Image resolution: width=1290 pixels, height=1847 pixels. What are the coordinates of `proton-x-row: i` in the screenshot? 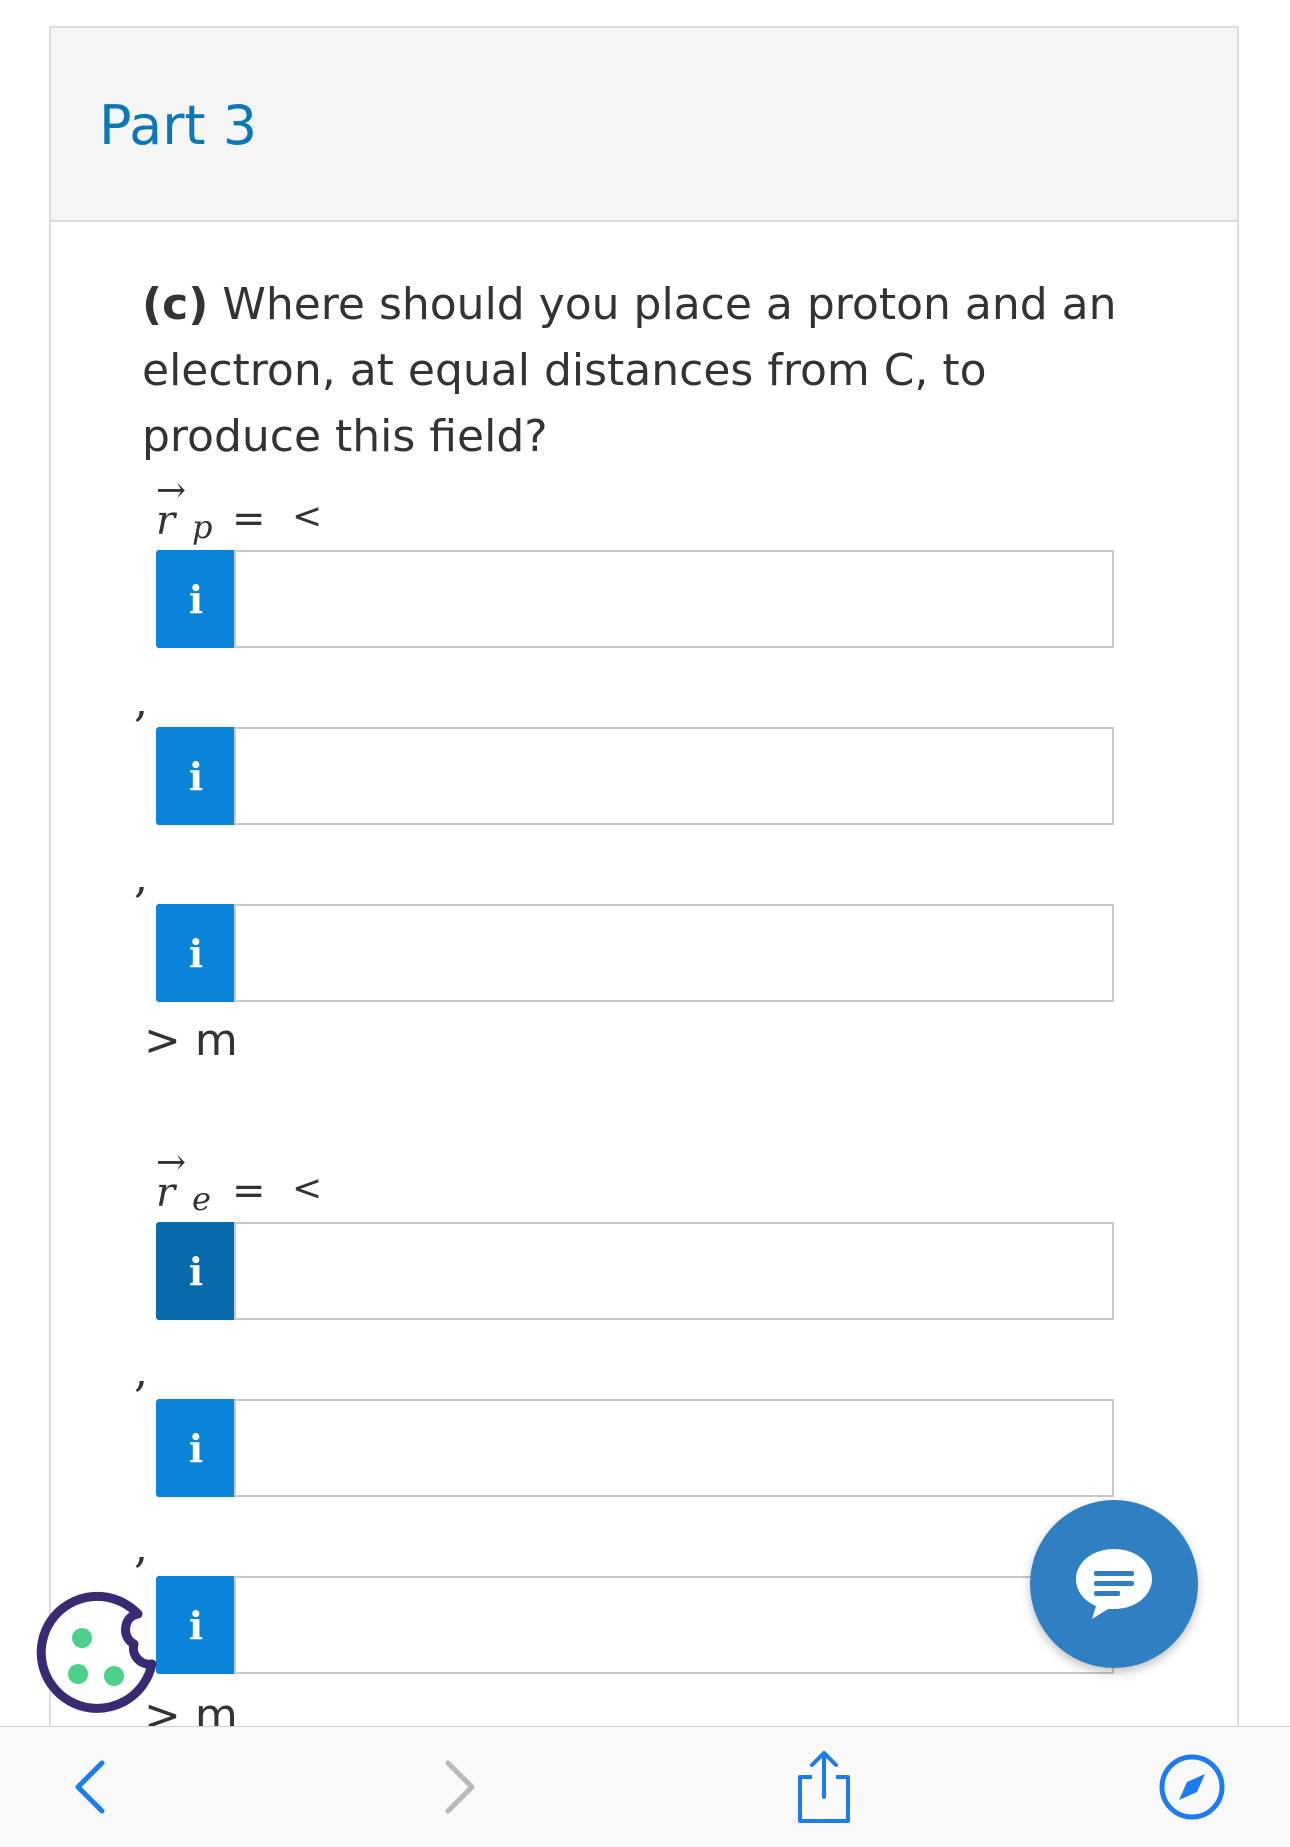 It's located at (635, 599).